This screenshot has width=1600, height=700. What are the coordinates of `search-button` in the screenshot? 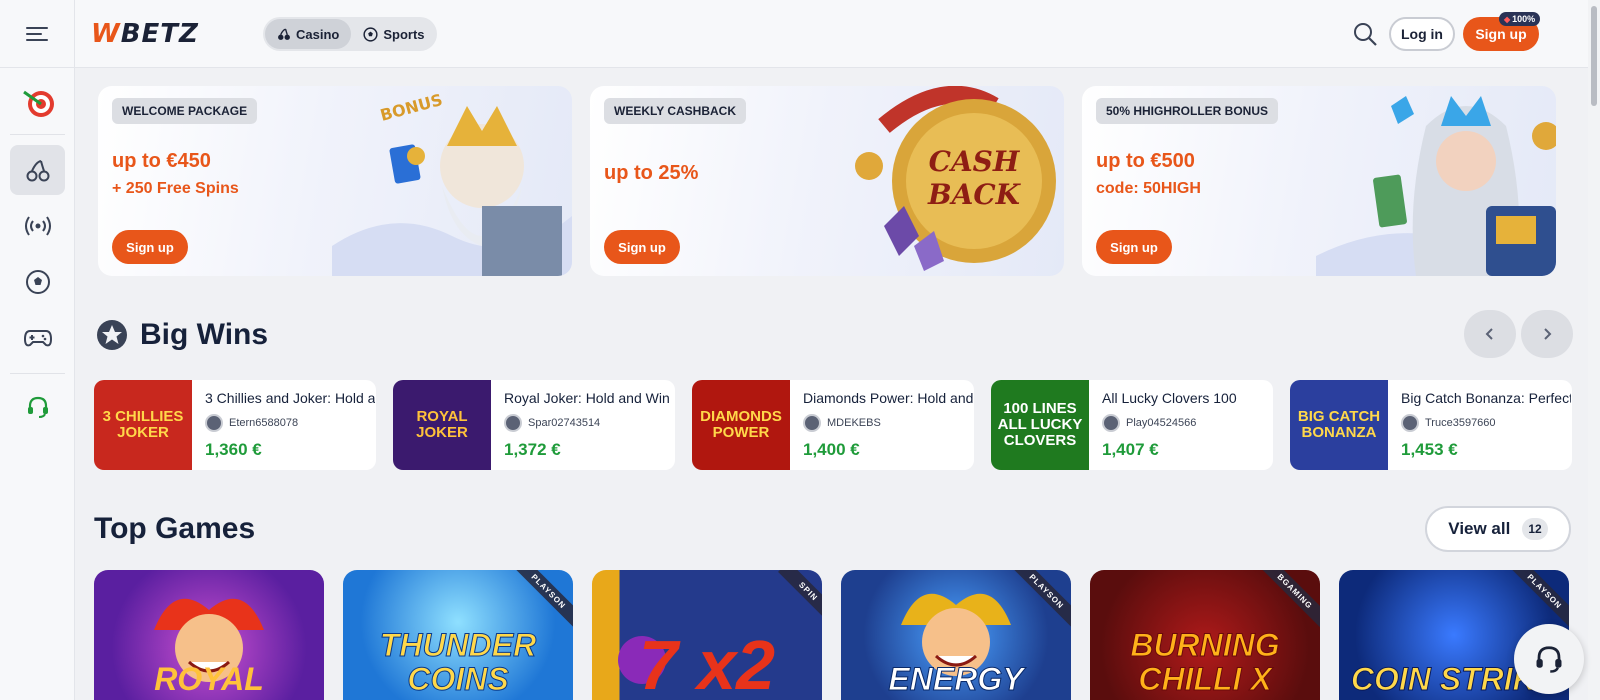 It's located at (1365, 34).